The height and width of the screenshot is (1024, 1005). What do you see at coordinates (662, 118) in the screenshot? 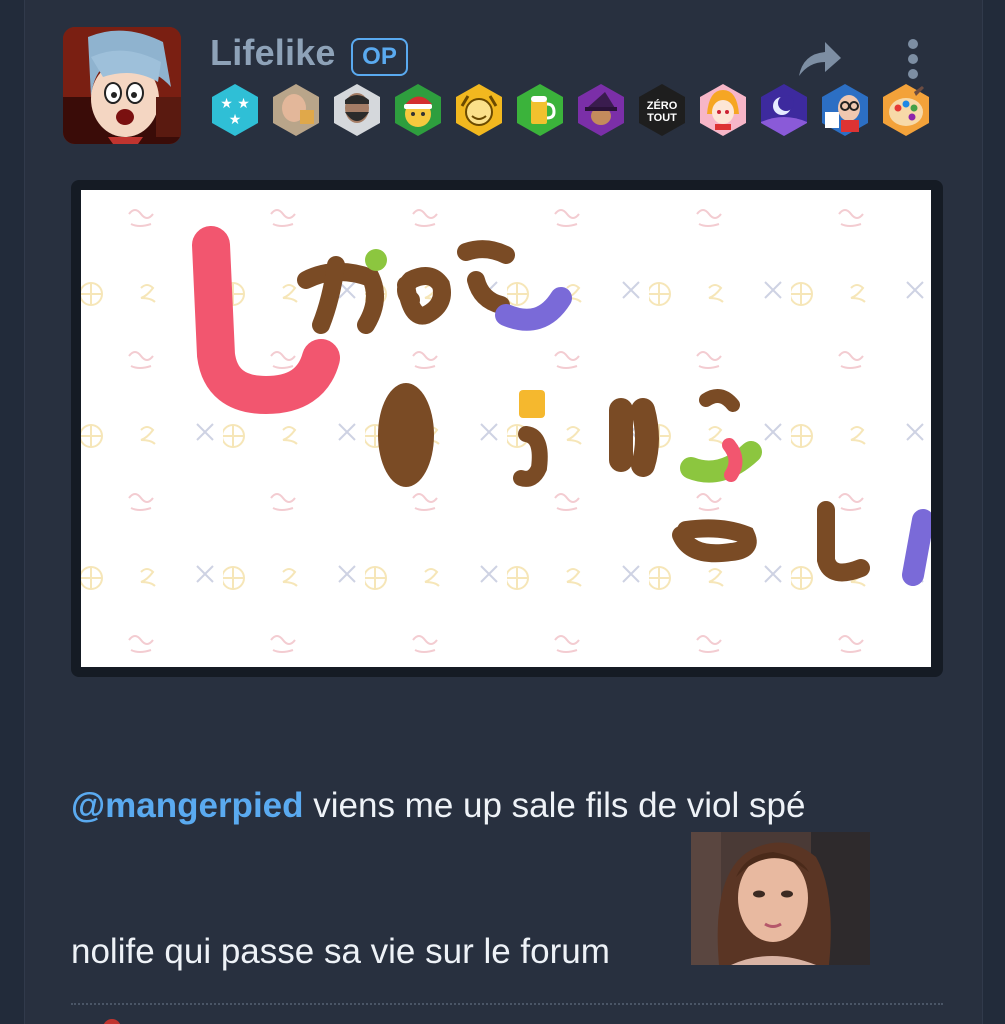
I see `zero-tout-line2: TOUT` at bounding box center [662, 118].